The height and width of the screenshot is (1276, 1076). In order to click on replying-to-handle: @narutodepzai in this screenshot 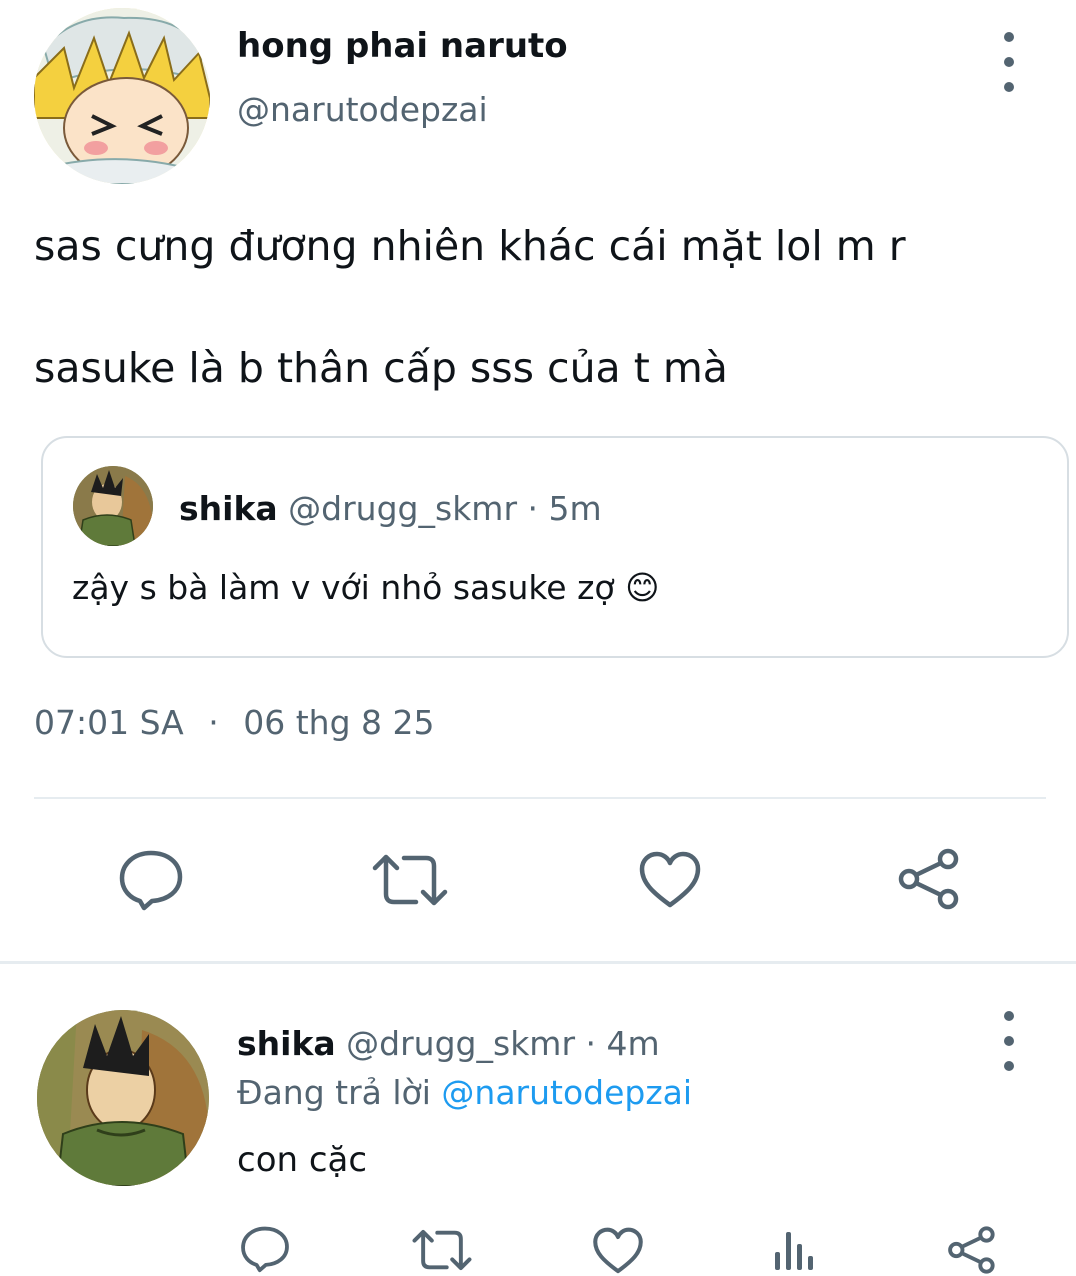, I will do `click(566, 1092)`.